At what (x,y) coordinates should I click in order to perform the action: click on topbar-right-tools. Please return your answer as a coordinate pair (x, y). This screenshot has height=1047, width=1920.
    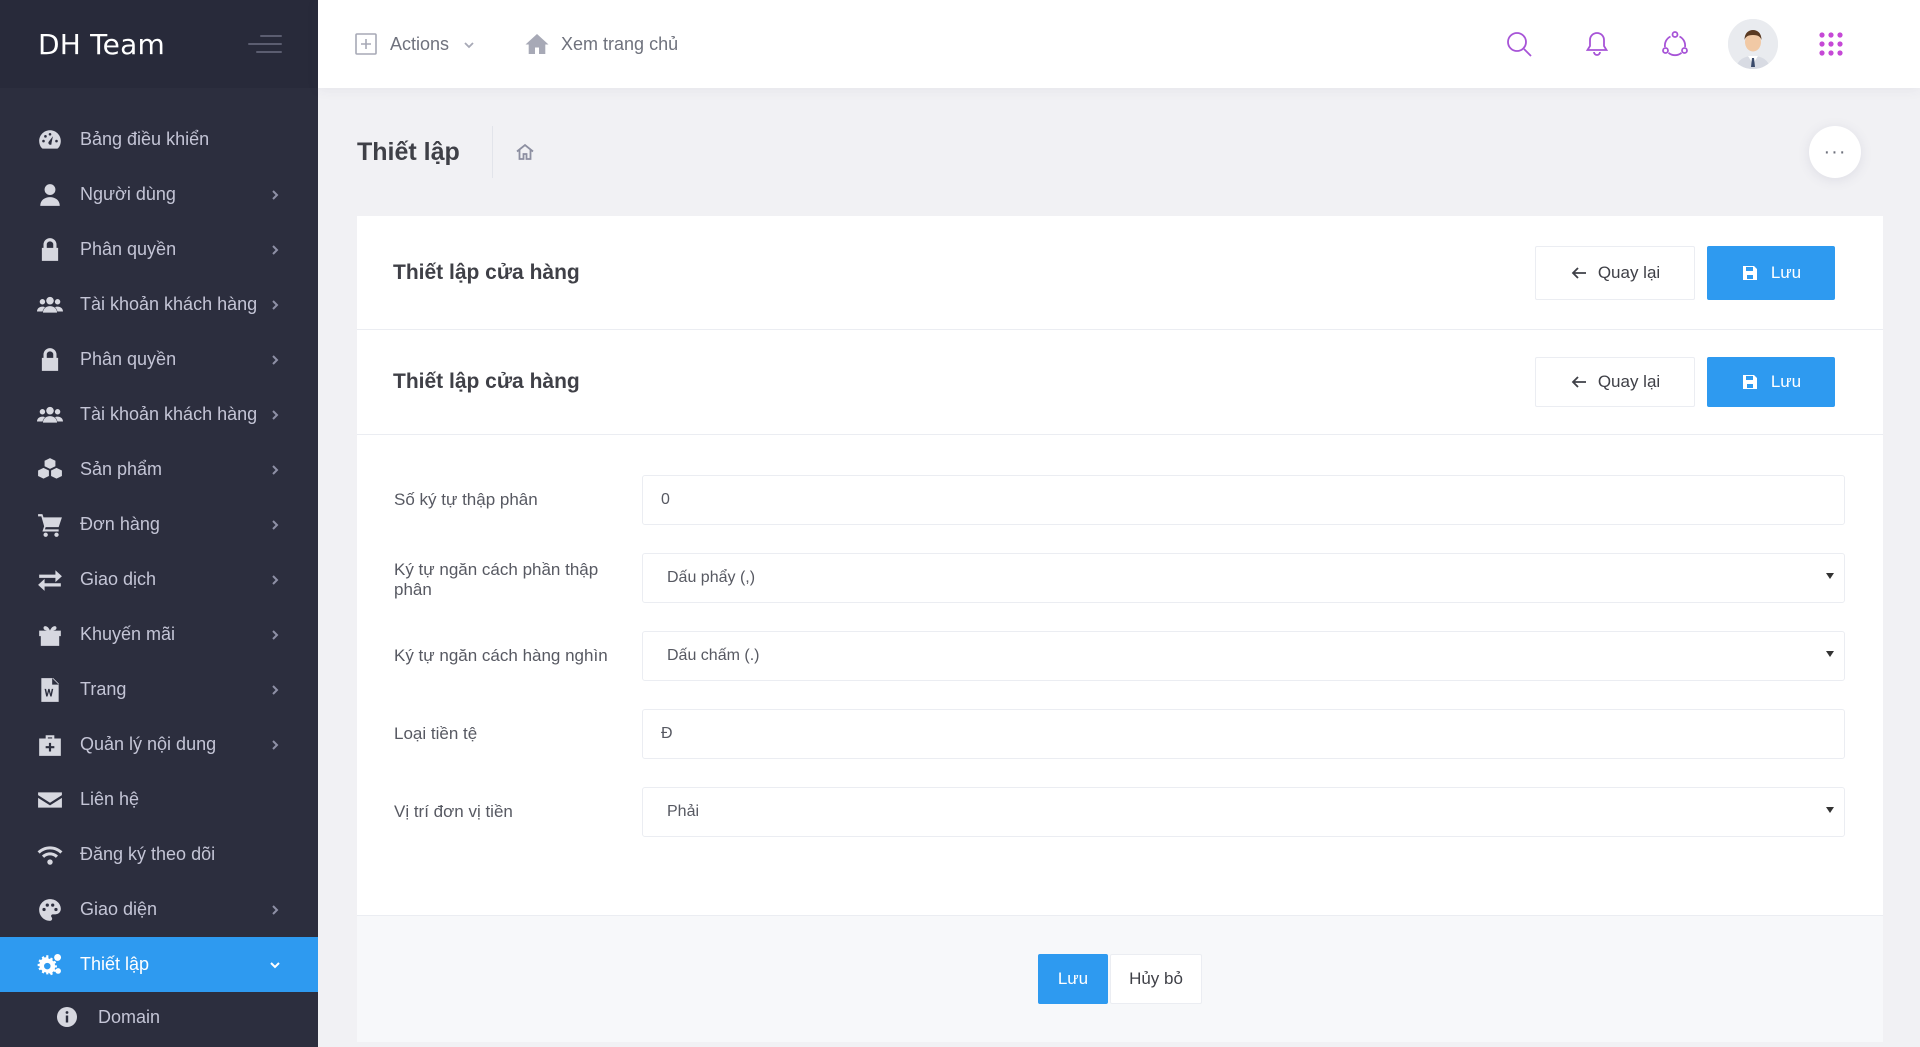
    Looking at the image, I should click on (1700, 44).